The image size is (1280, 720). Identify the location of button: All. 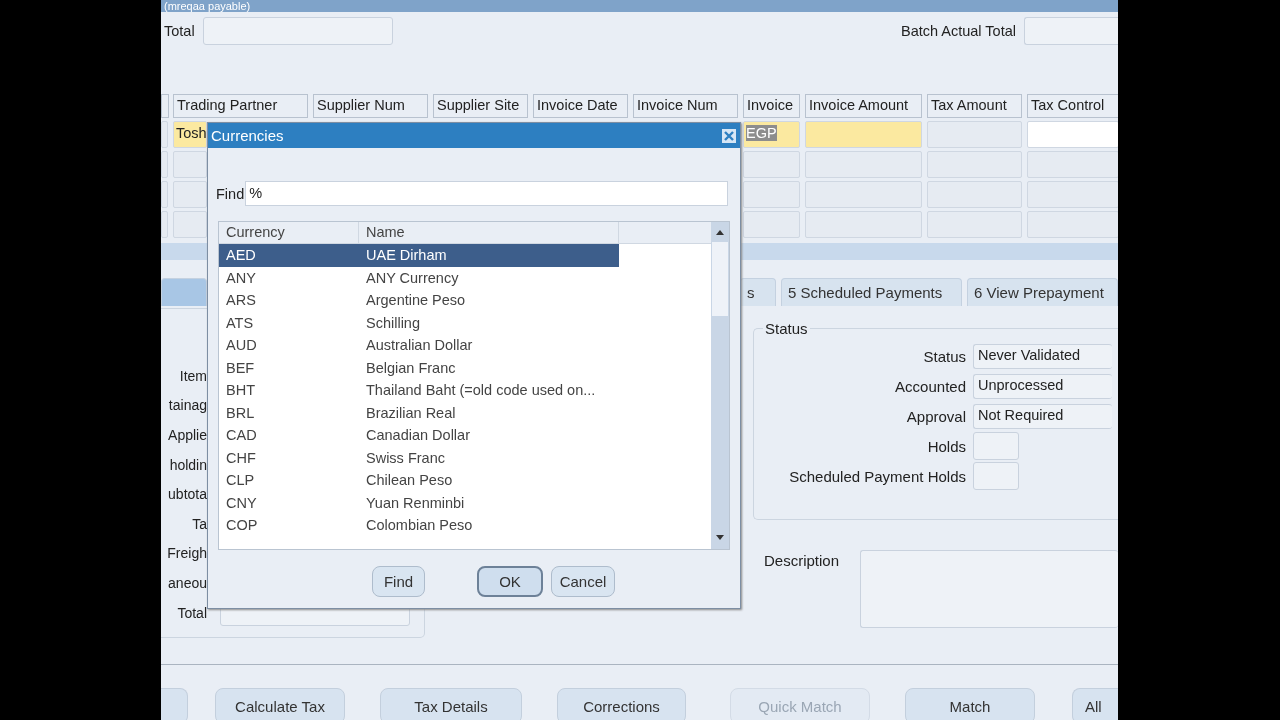
(1095, 704).